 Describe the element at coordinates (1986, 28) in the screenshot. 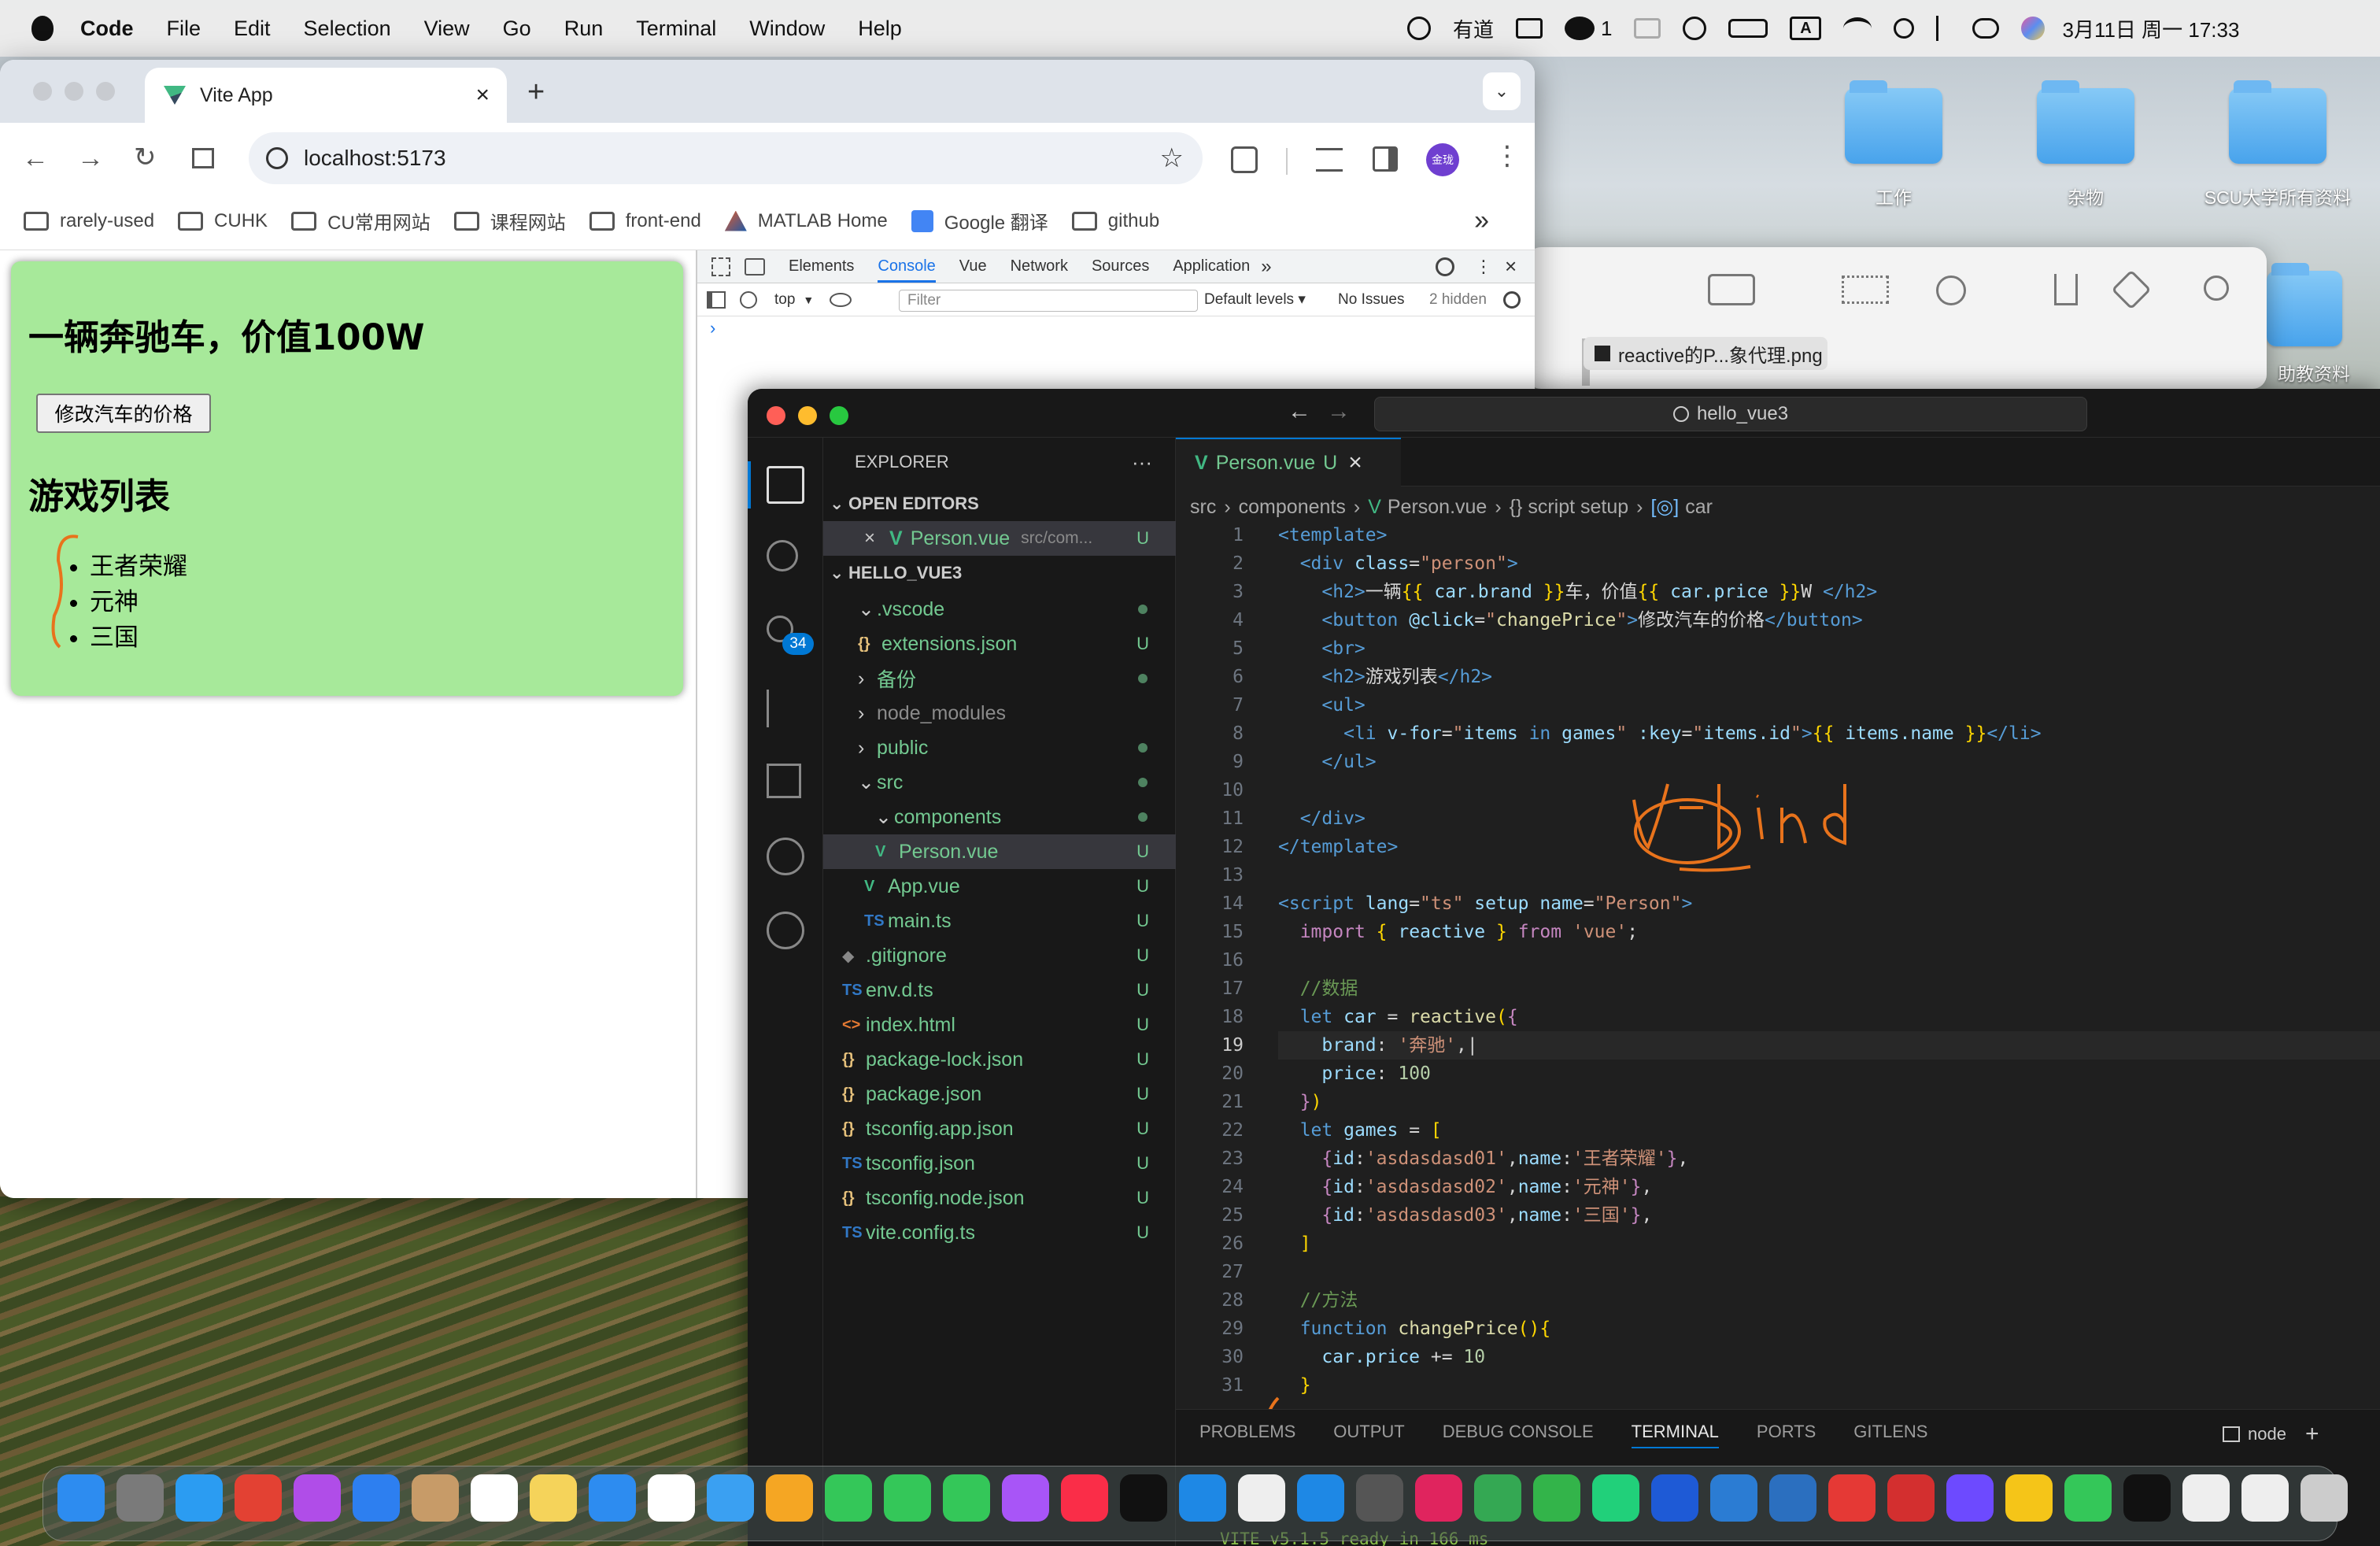

I see `control-center-icon` at that location.